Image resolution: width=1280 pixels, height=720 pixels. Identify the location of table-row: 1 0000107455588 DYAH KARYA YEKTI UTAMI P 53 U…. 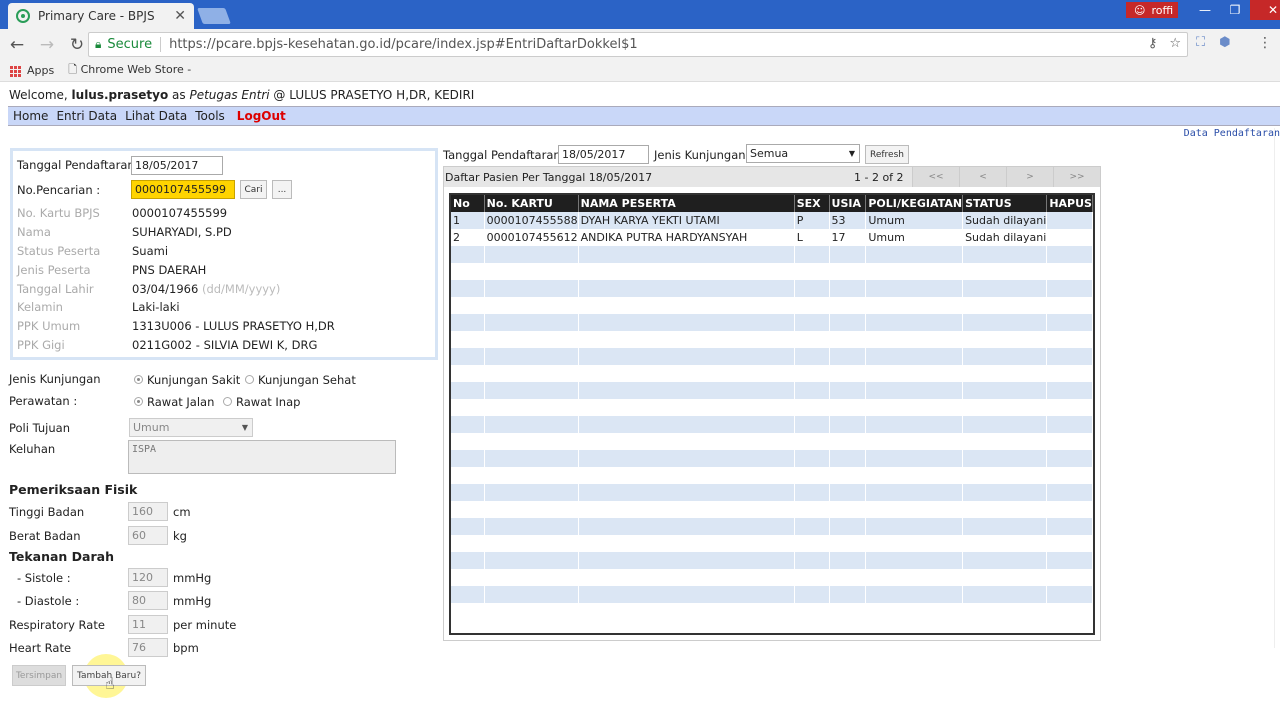
(772, 220).